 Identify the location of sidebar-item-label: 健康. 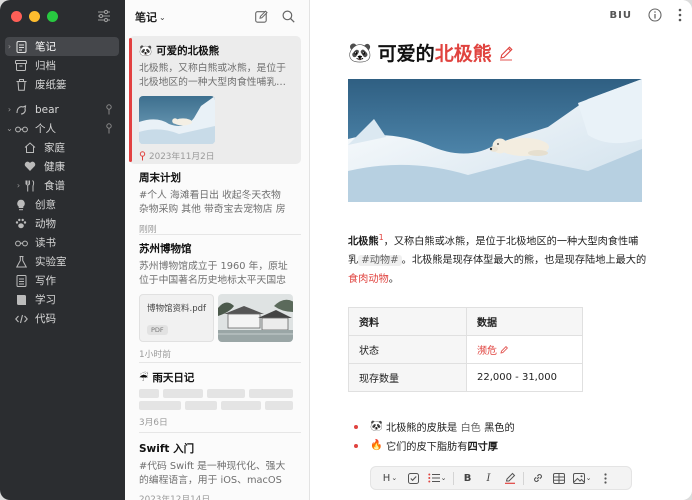
(54, 167).